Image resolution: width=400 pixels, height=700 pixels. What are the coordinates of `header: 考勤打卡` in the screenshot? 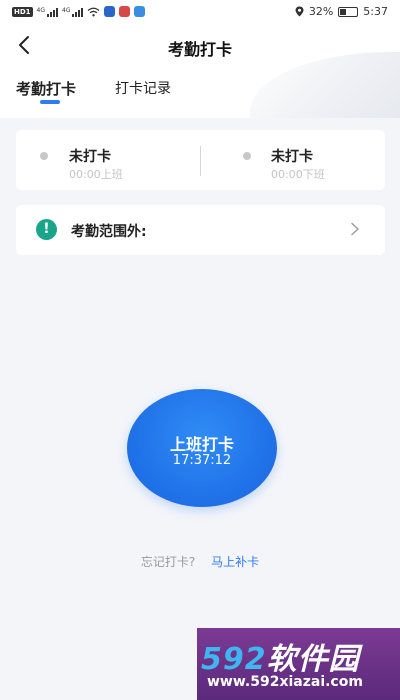 It's located at (200, 46).